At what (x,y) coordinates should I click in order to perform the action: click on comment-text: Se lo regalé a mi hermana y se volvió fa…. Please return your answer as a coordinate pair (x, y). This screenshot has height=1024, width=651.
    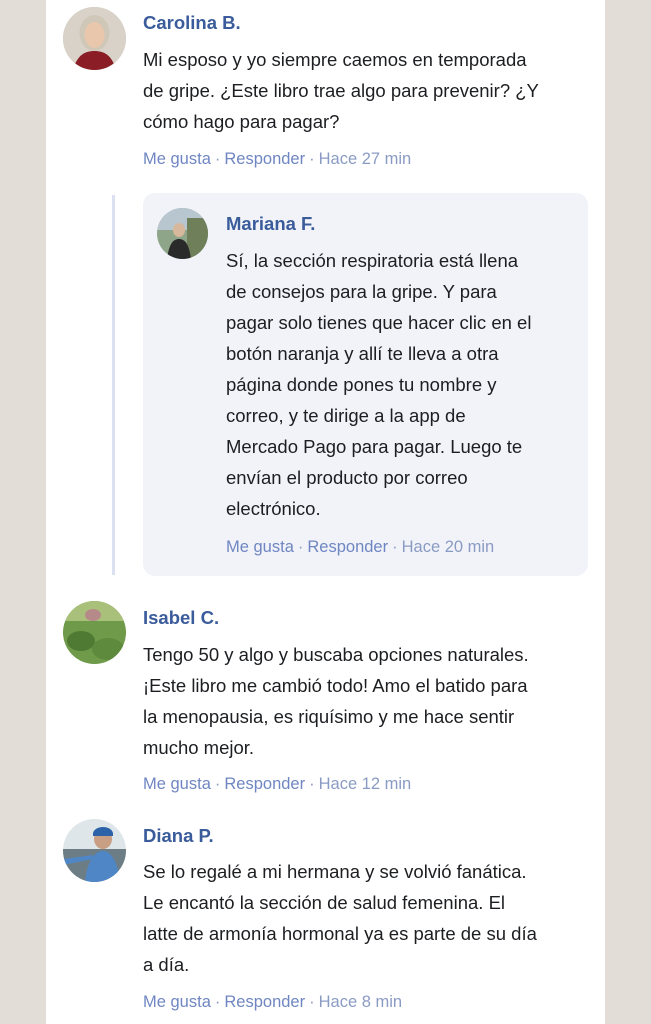
    Looking at the image, I should click on (340, 918).